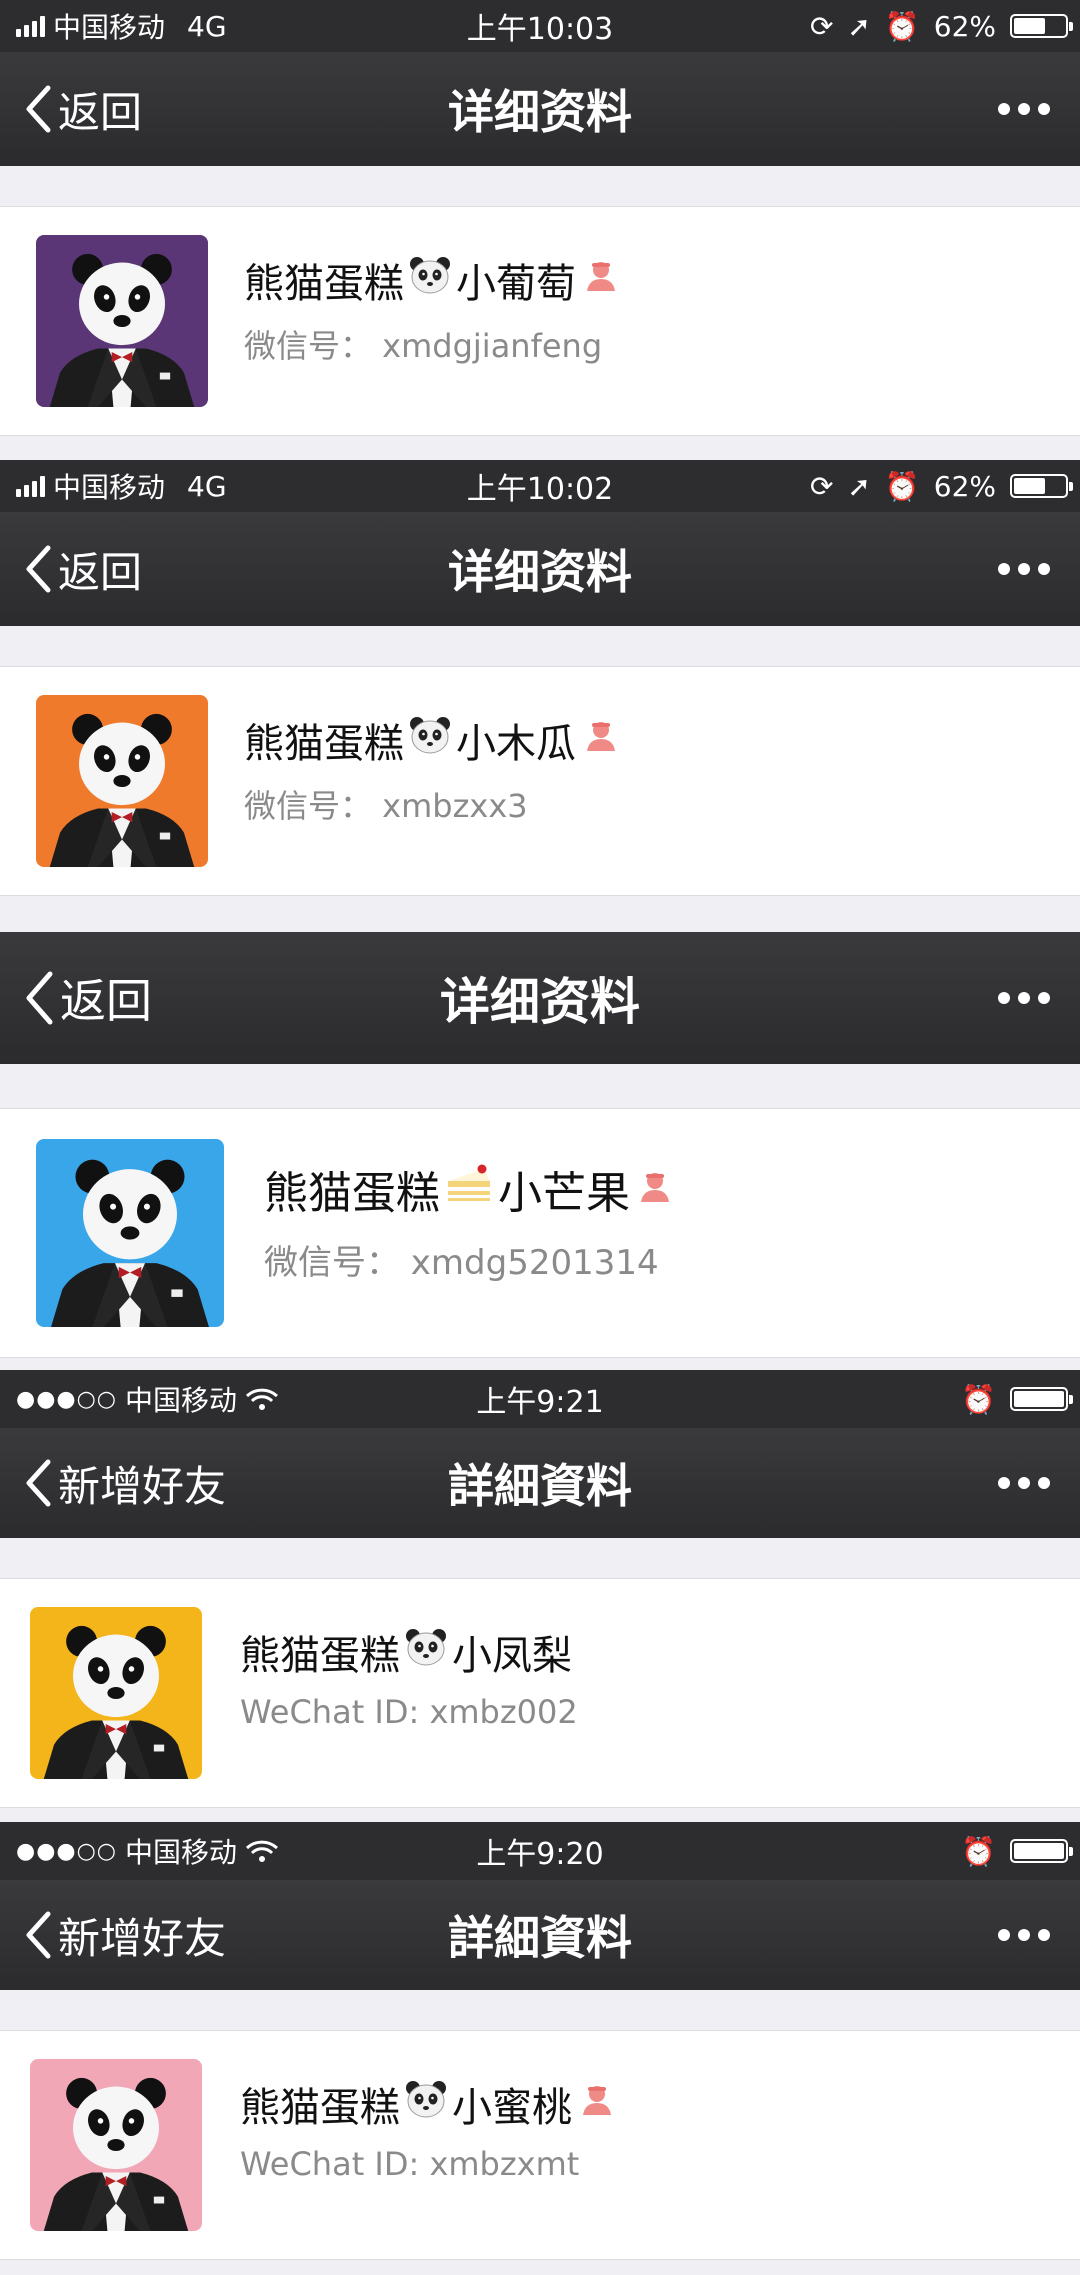 The width and height of the screenshot is (1080, 2275). I want to click on status-bar: ●●●○○ 中国移动 上午9:21 ⏰, so click(540, 1399).